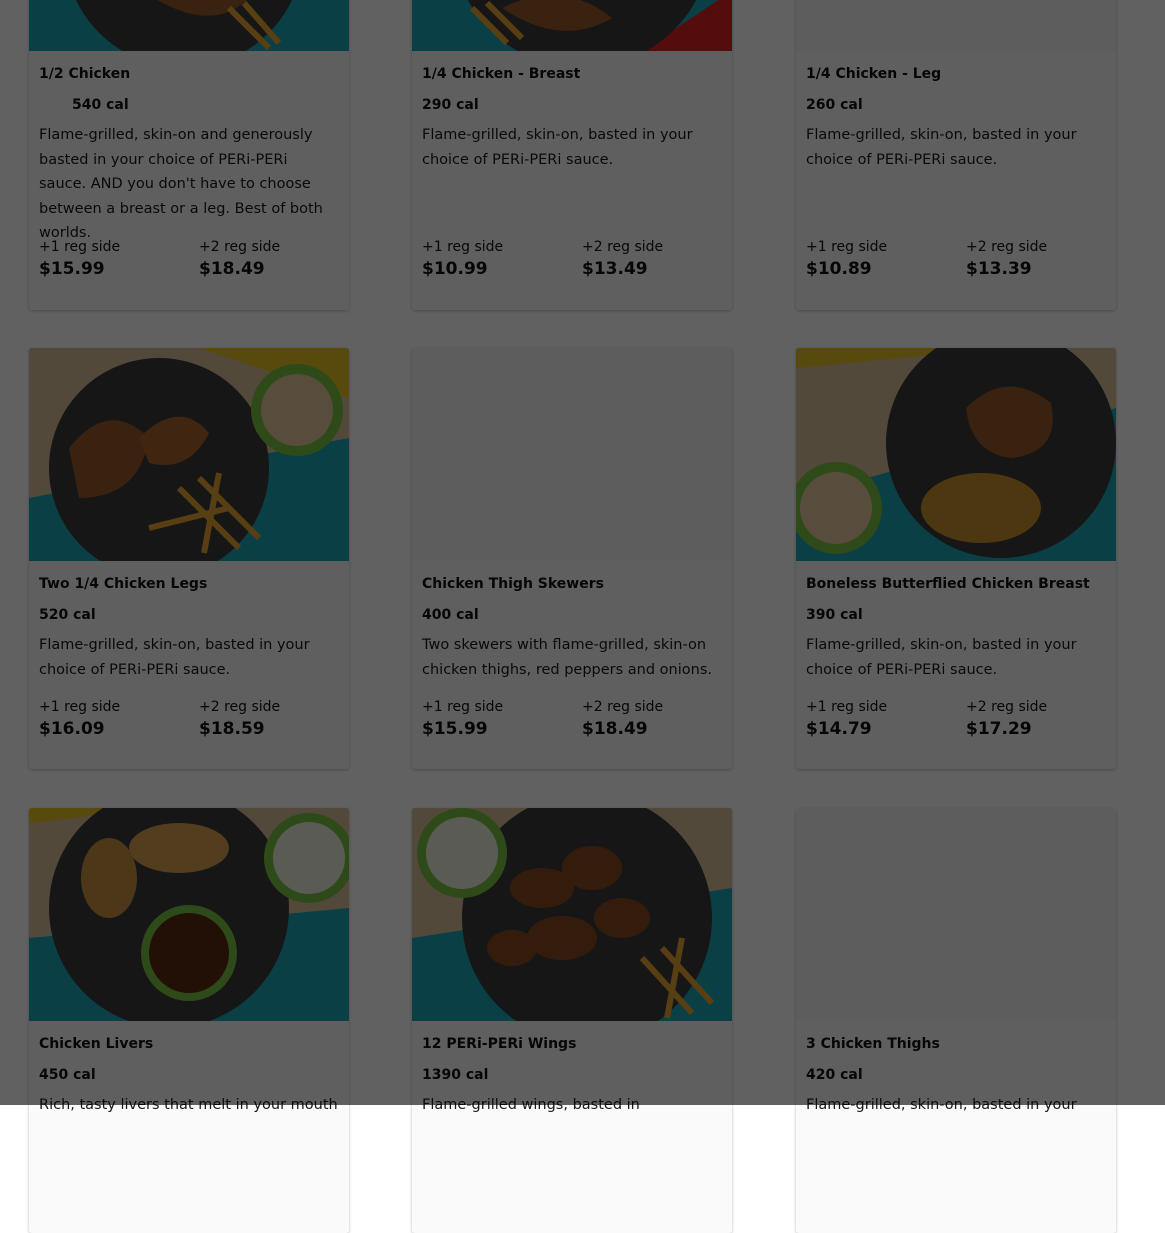  I want to click on menu-item-title: Chicken Thigh Skewers, so click(513, 584).